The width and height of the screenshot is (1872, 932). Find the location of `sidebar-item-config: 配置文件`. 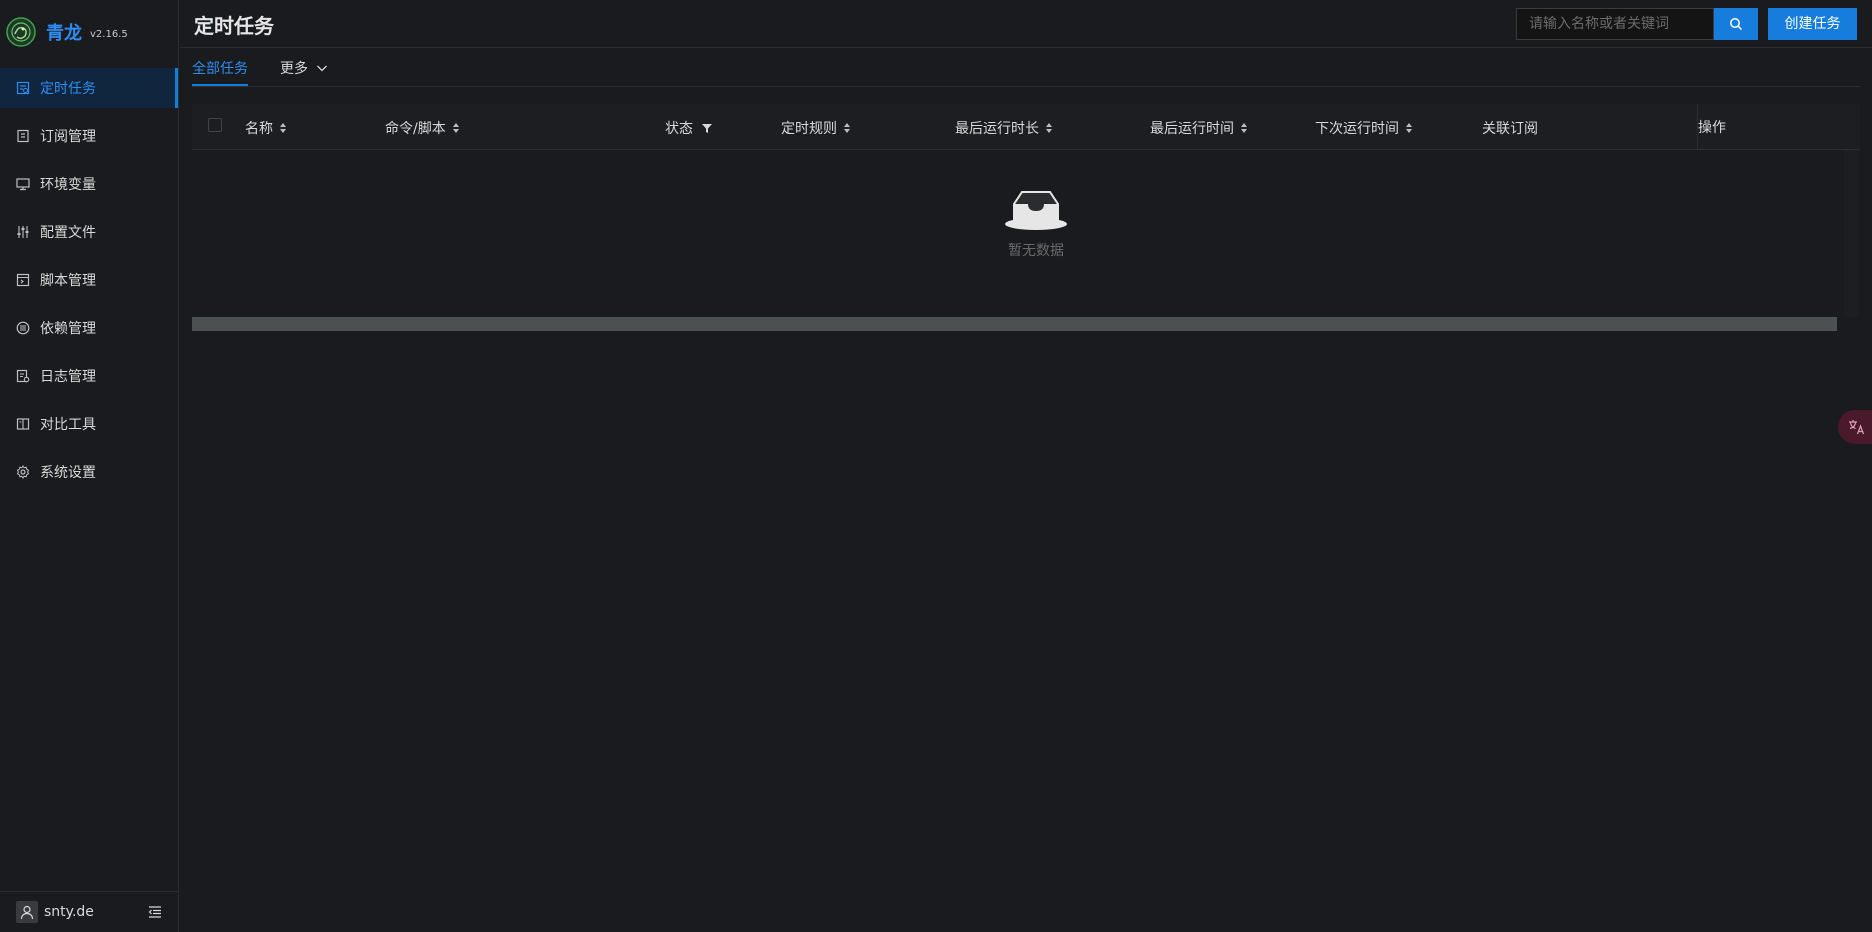

sidebar-item-config: 配置文件 is located at coordinates (89, 232).